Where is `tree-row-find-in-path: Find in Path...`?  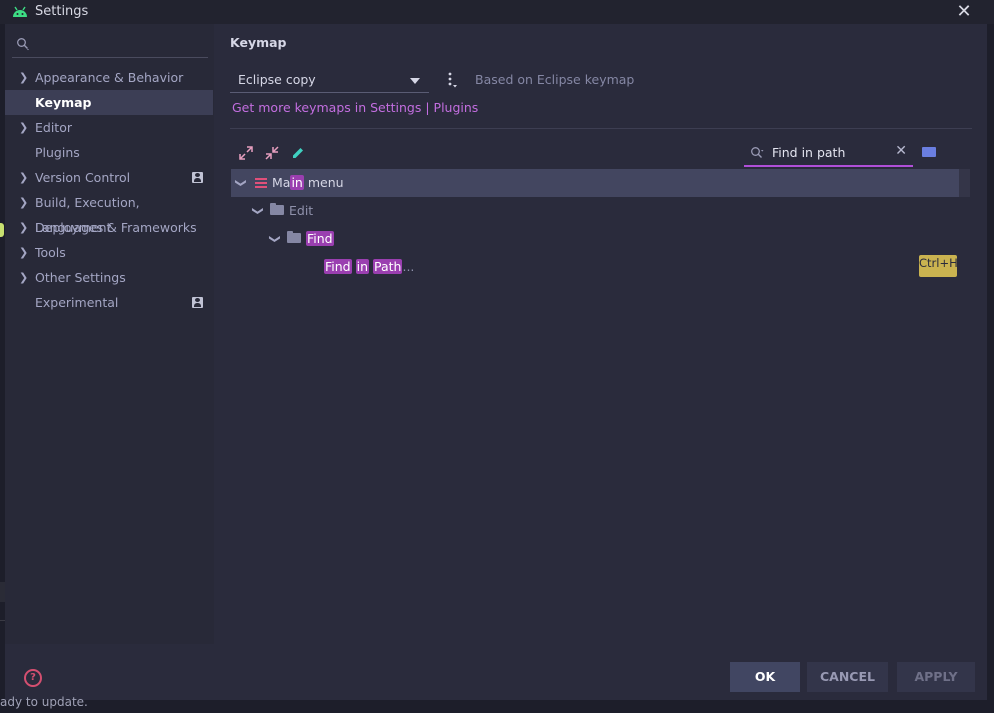
tree-row-find-in-path: Find in Path... is located at coordinates (595, 267).